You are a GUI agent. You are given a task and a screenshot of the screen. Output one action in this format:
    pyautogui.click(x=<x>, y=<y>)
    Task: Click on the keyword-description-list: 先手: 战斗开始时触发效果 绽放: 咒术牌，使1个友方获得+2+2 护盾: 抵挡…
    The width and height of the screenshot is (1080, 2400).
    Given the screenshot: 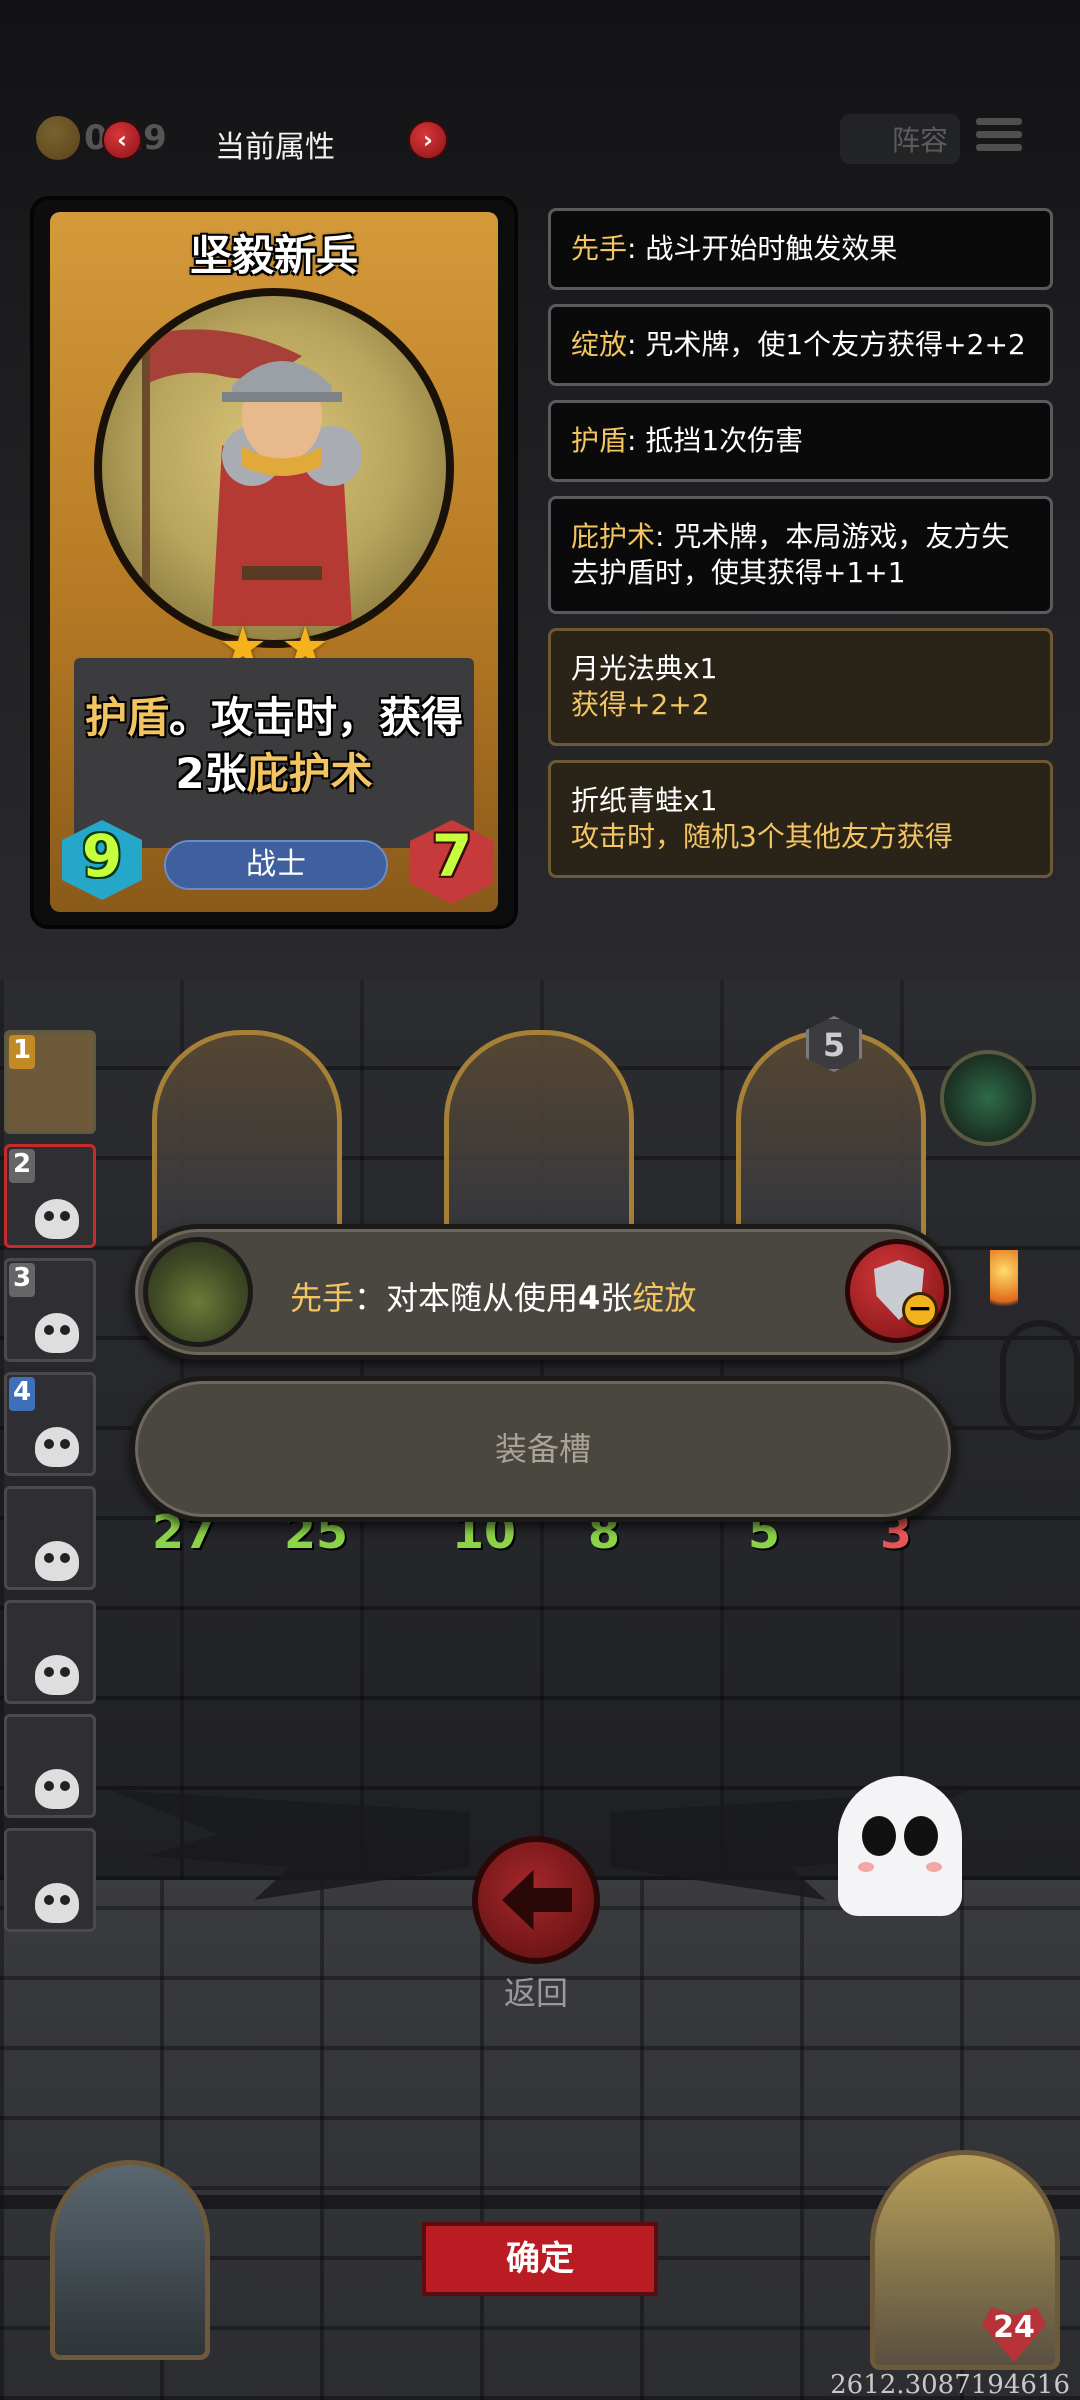 What is the action you would take?
    pyautogui.click(x=800, y=579)
    